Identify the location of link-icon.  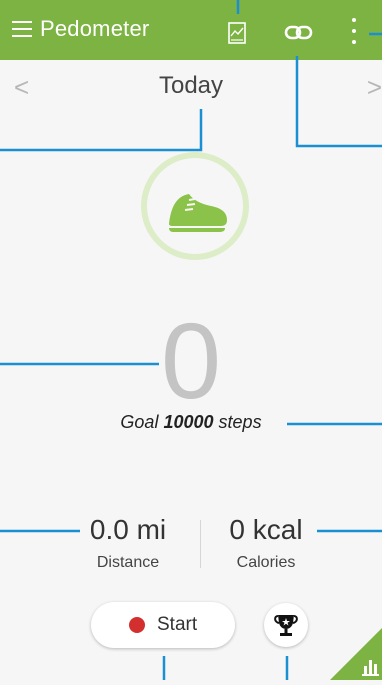
(299, 33).